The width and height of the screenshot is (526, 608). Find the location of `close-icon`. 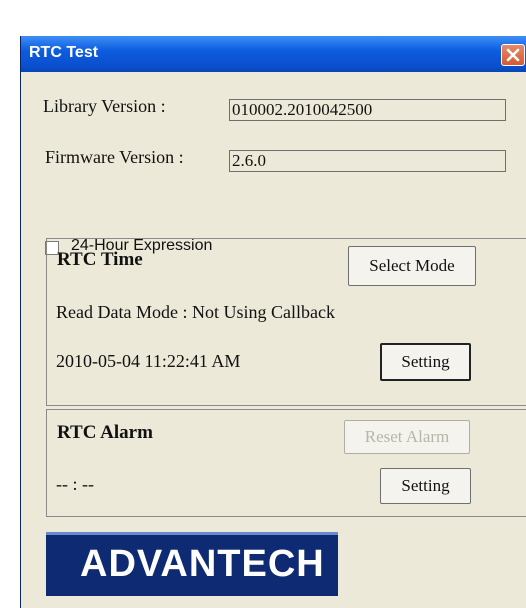

close-icon is located at coordinates (513, 55).